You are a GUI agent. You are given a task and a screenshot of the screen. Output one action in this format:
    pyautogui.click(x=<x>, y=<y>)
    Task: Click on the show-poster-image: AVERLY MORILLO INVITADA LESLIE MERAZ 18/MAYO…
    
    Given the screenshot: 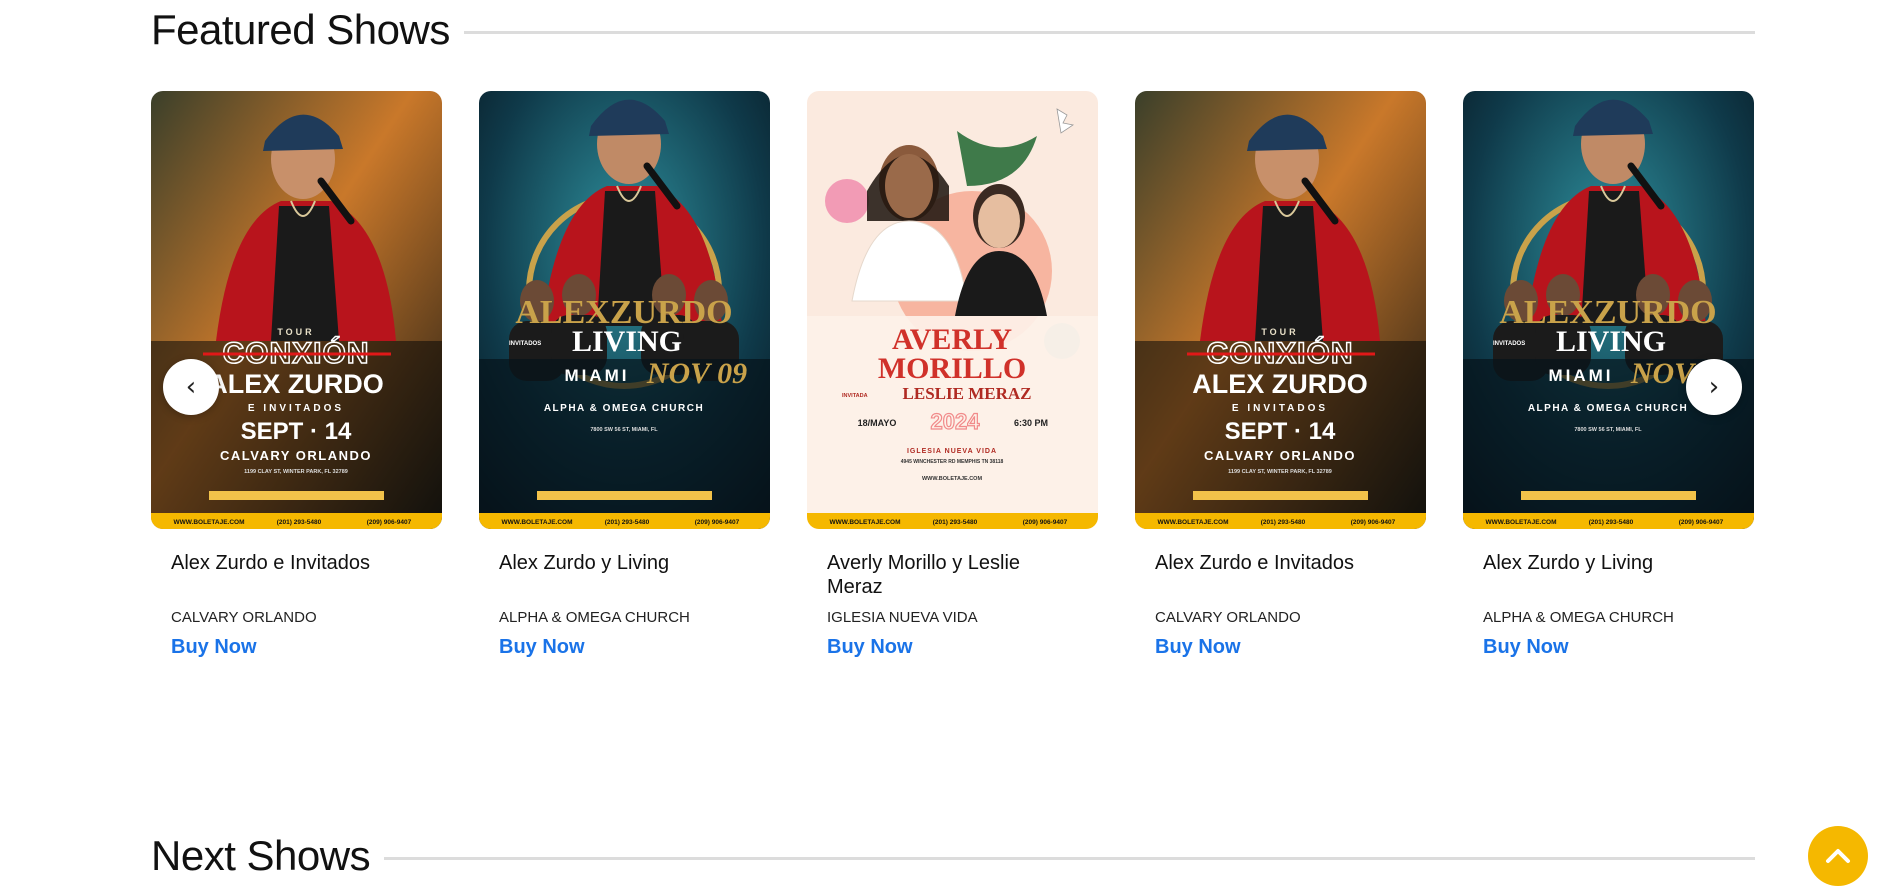 What is the action you would take?
    pyautogui.click(x=952, y=310)
    